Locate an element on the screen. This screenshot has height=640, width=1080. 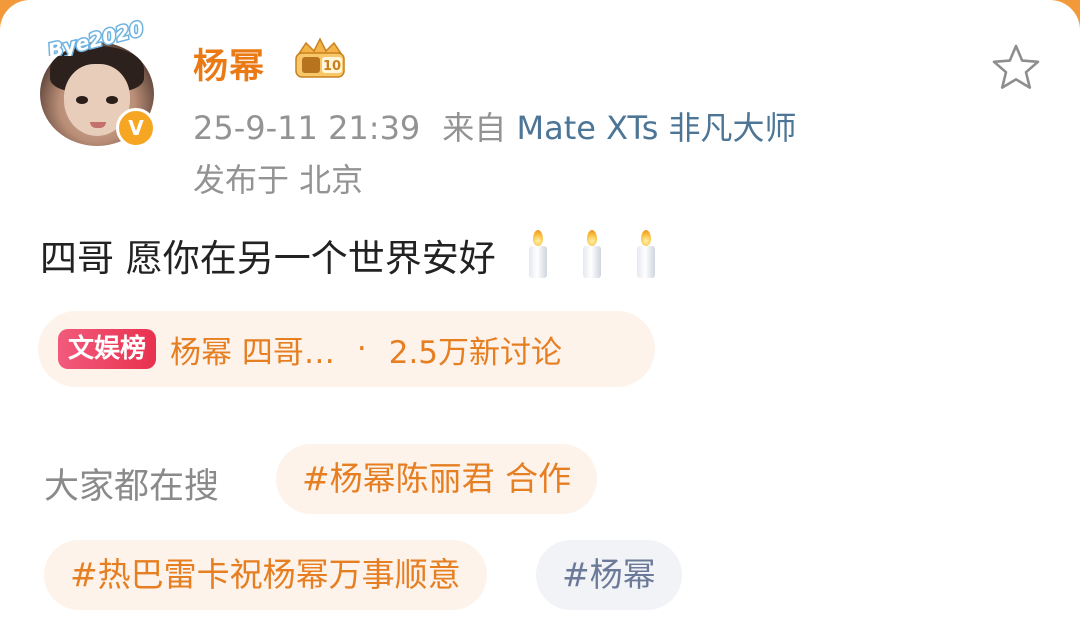
post-meta: 25-9-11 21:39 来自 Mate XTs 非凡大师 is located at coordinates (495, 126).